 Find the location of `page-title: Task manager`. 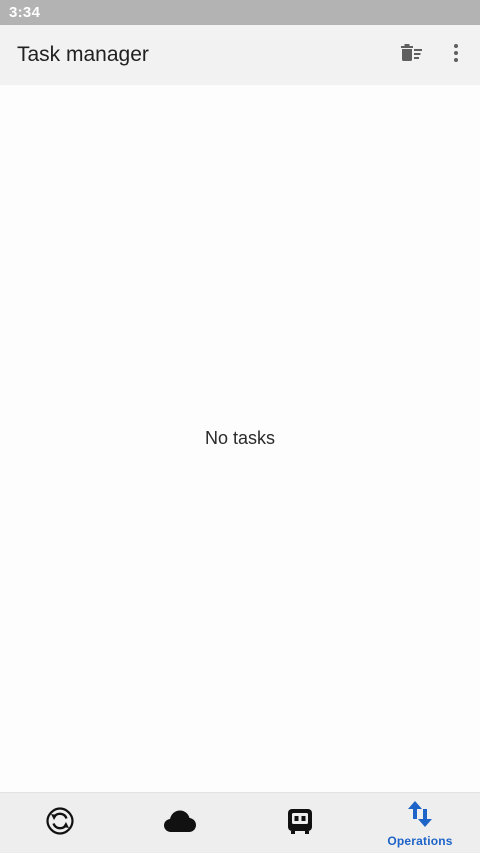

page-title: Task manager is located at coordinates (83, 54).